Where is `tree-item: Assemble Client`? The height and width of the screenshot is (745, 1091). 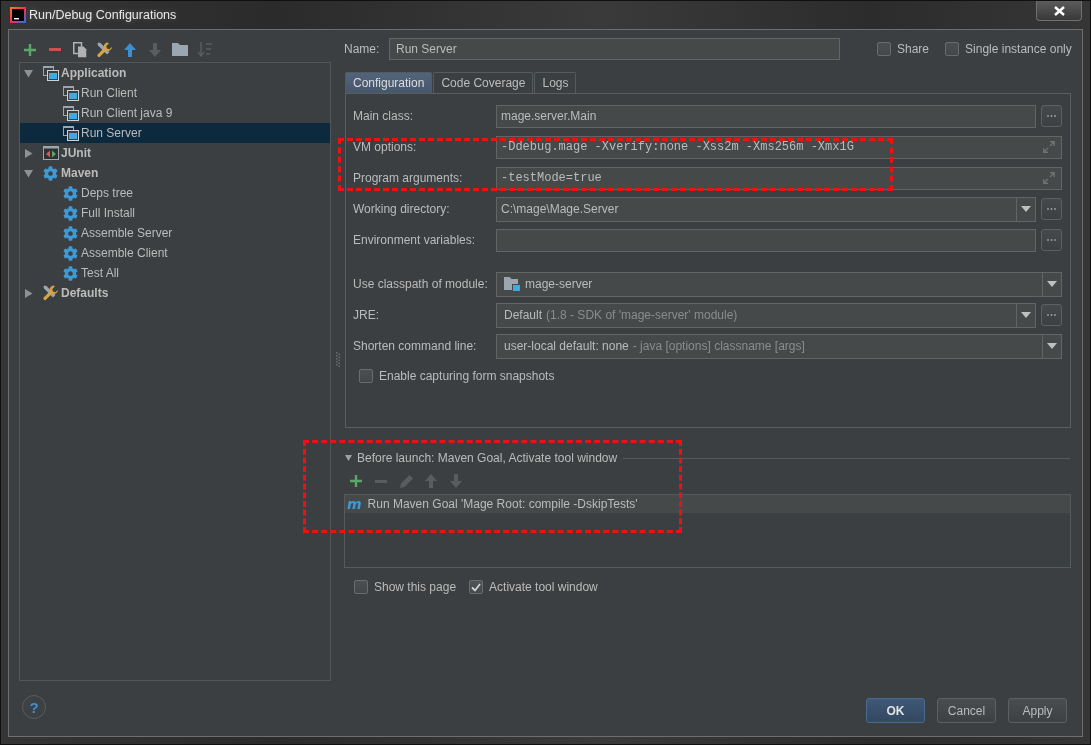
tree-item: Assemble Client is located at coordinates (175, 253).